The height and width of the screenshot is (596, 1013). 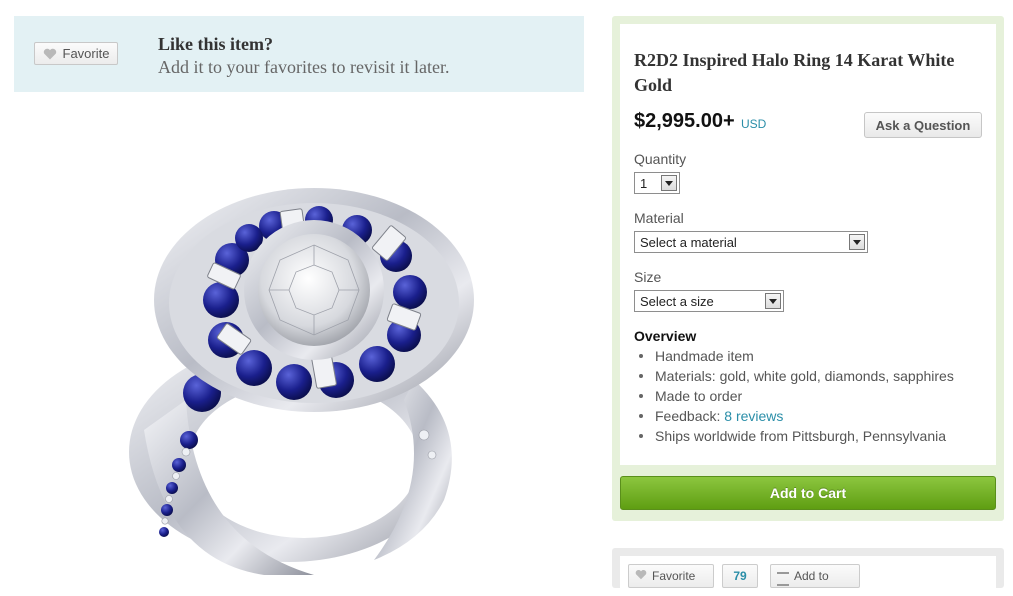 What do you see at coordinates (808, 493) in the screenshot?
I see `add-to-cart-button: Add to Cart` at bounding box center [808, 493].